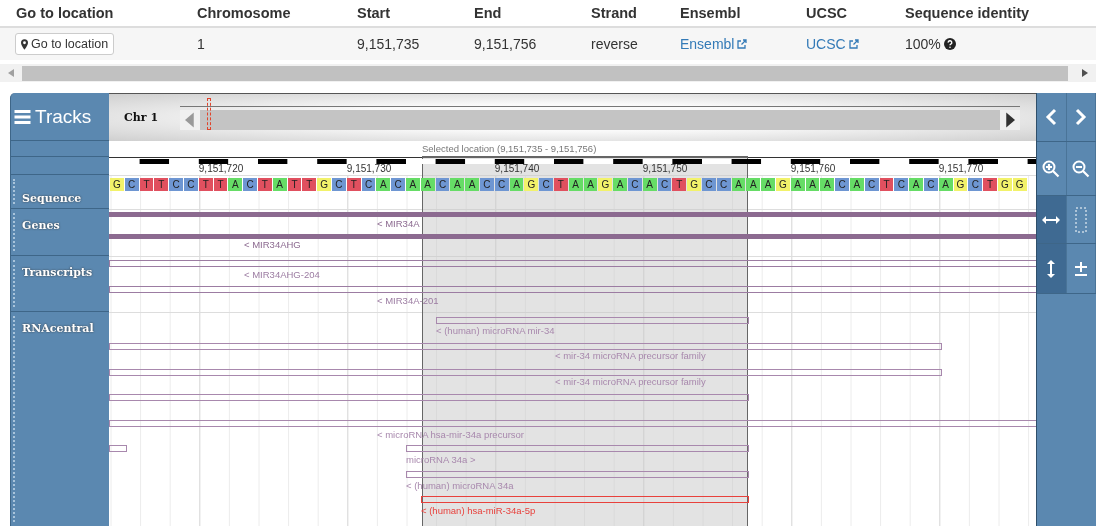 The image size is (1096, 527). I want to click on chromosome-label: Chr 1, so click(142, 117).